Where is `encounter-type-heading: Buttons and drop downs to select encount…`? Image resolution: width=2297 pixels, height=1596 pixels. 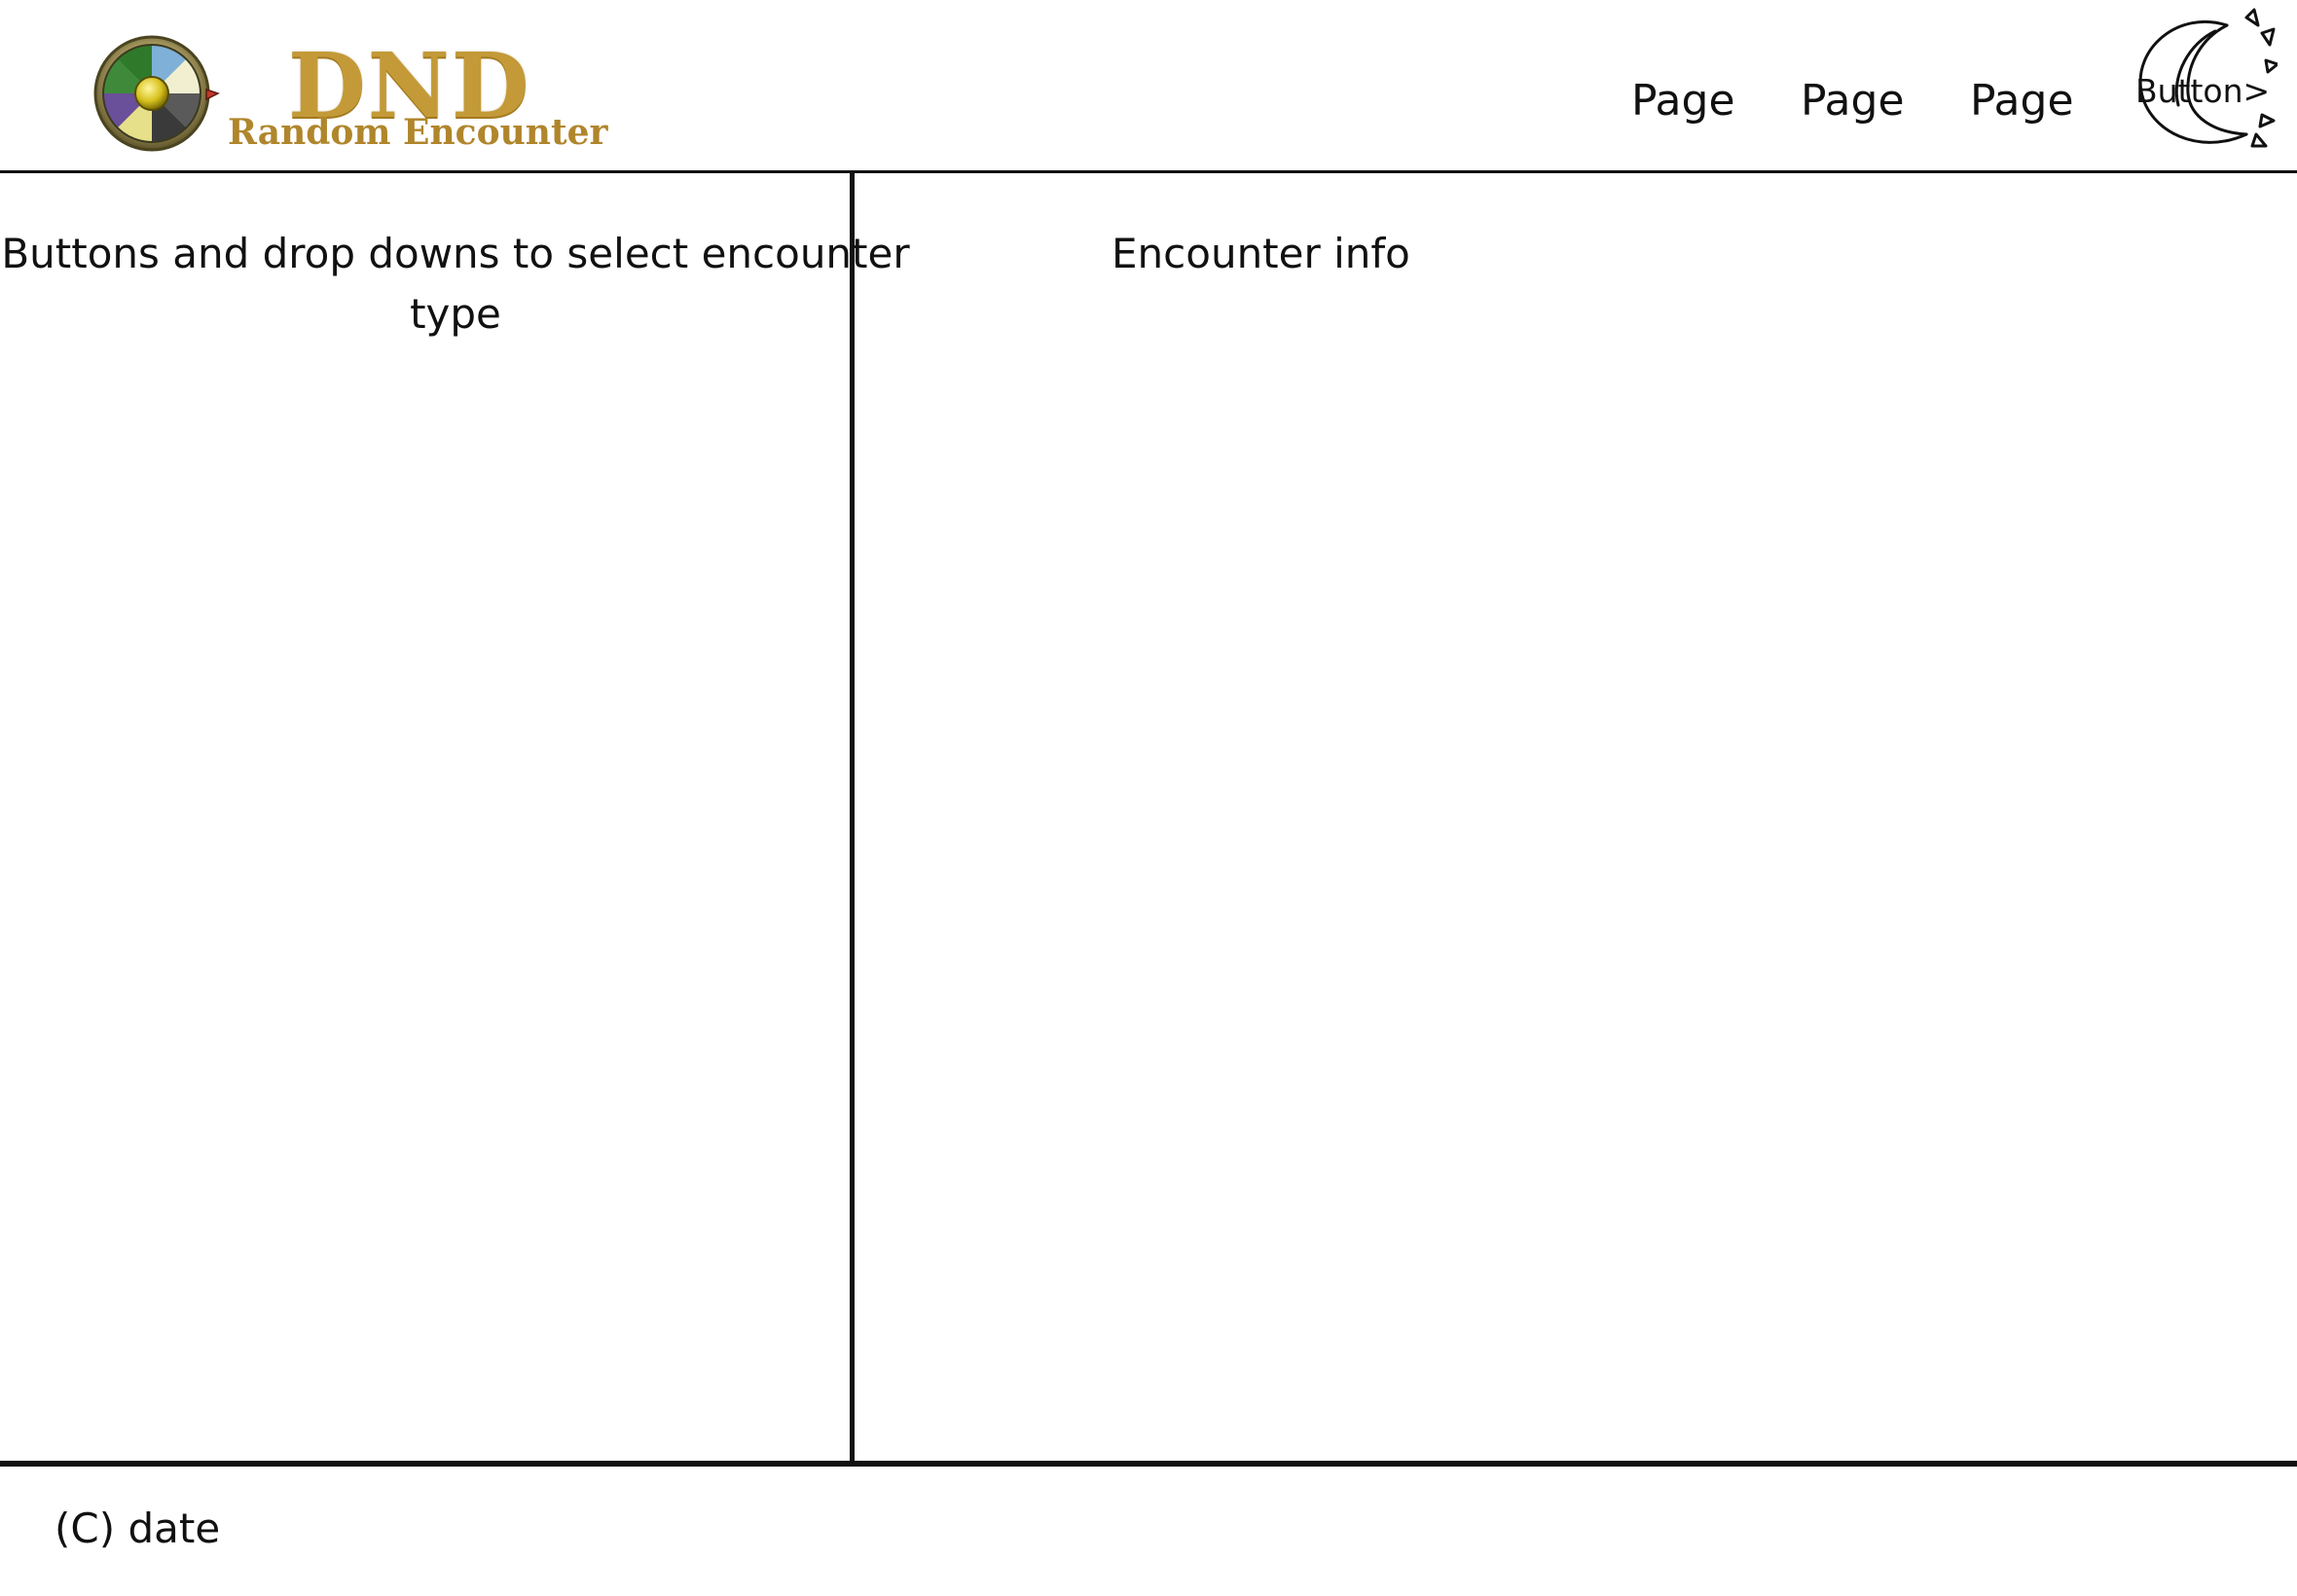
encounter-type-heading: Buttons and drop downs to select encount… is located at coordinates (455, 284).